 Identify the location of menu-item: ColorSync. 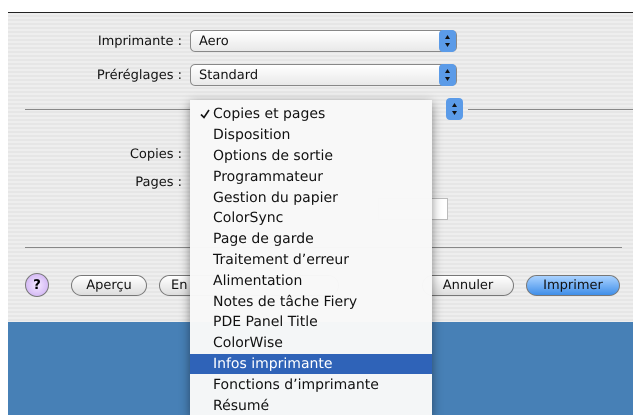
(311, 218).